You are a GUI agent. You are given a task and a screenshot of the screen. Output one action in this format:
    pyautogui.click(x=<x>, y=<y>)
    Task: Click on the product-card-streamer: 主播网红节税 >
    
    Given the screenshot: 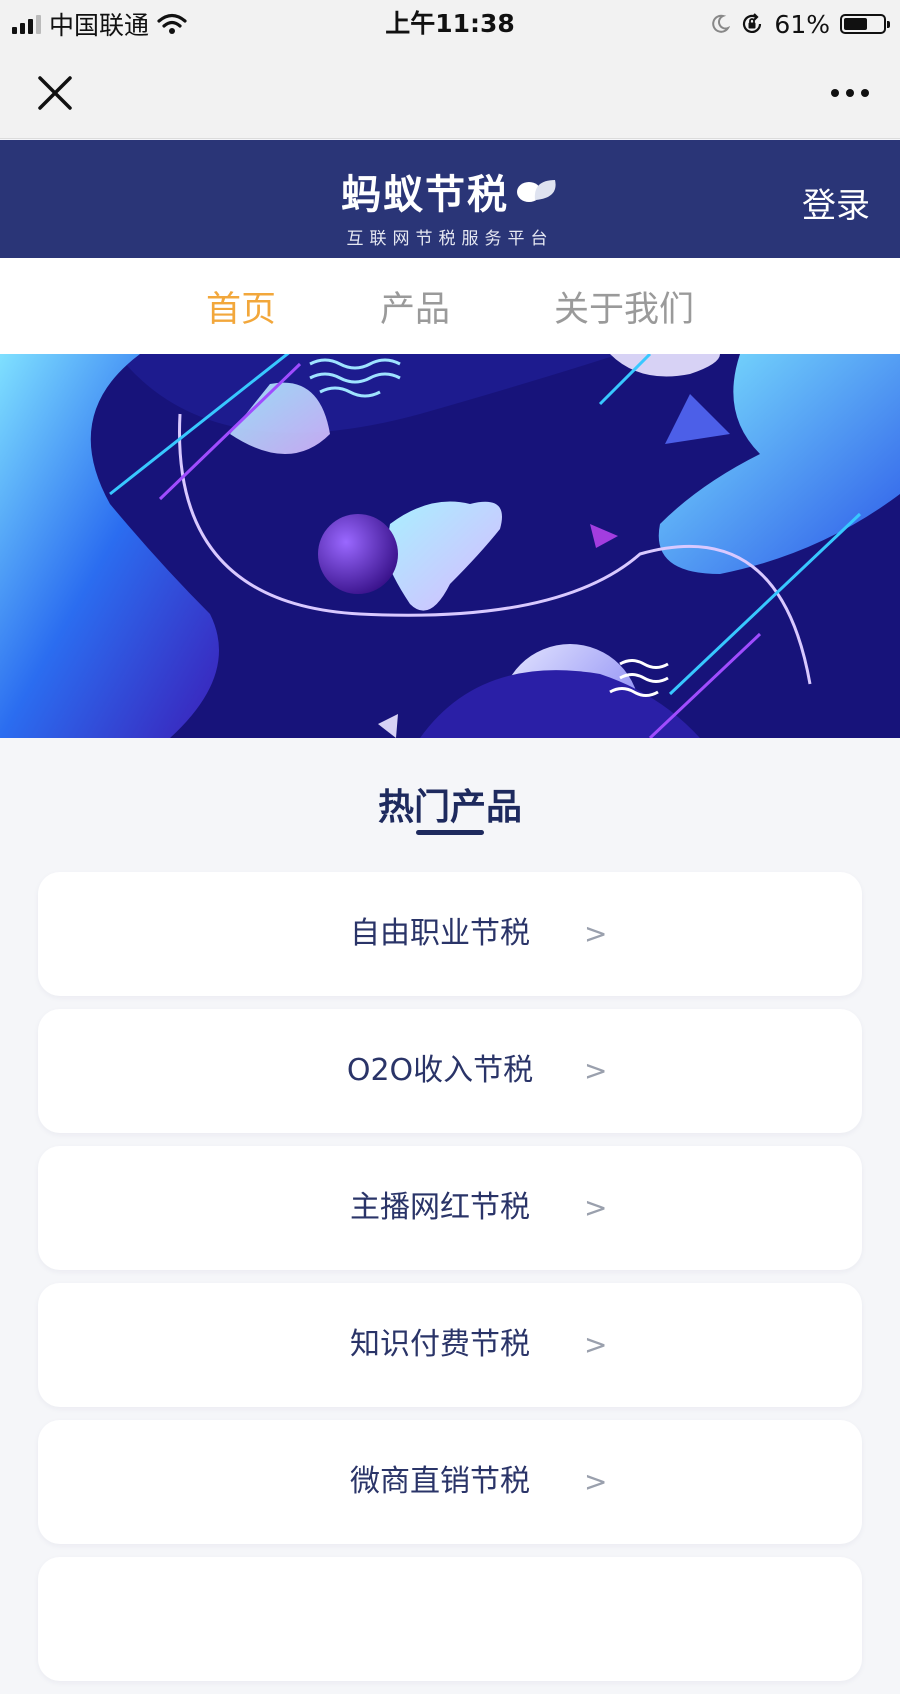 What is the action you would take?
    pyautogui.click(x=450, y=1208)
    